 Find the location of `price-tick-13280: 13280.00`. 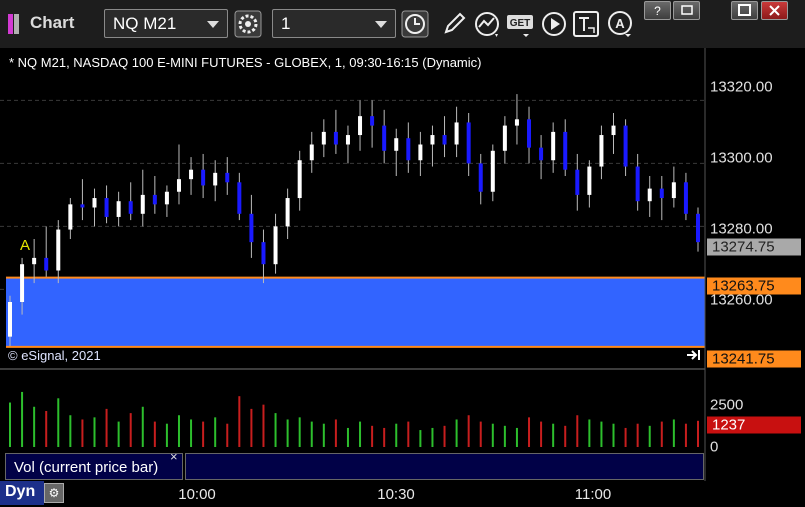

price-tick-13280: 13280.00 is located at coordinates (741, 229).